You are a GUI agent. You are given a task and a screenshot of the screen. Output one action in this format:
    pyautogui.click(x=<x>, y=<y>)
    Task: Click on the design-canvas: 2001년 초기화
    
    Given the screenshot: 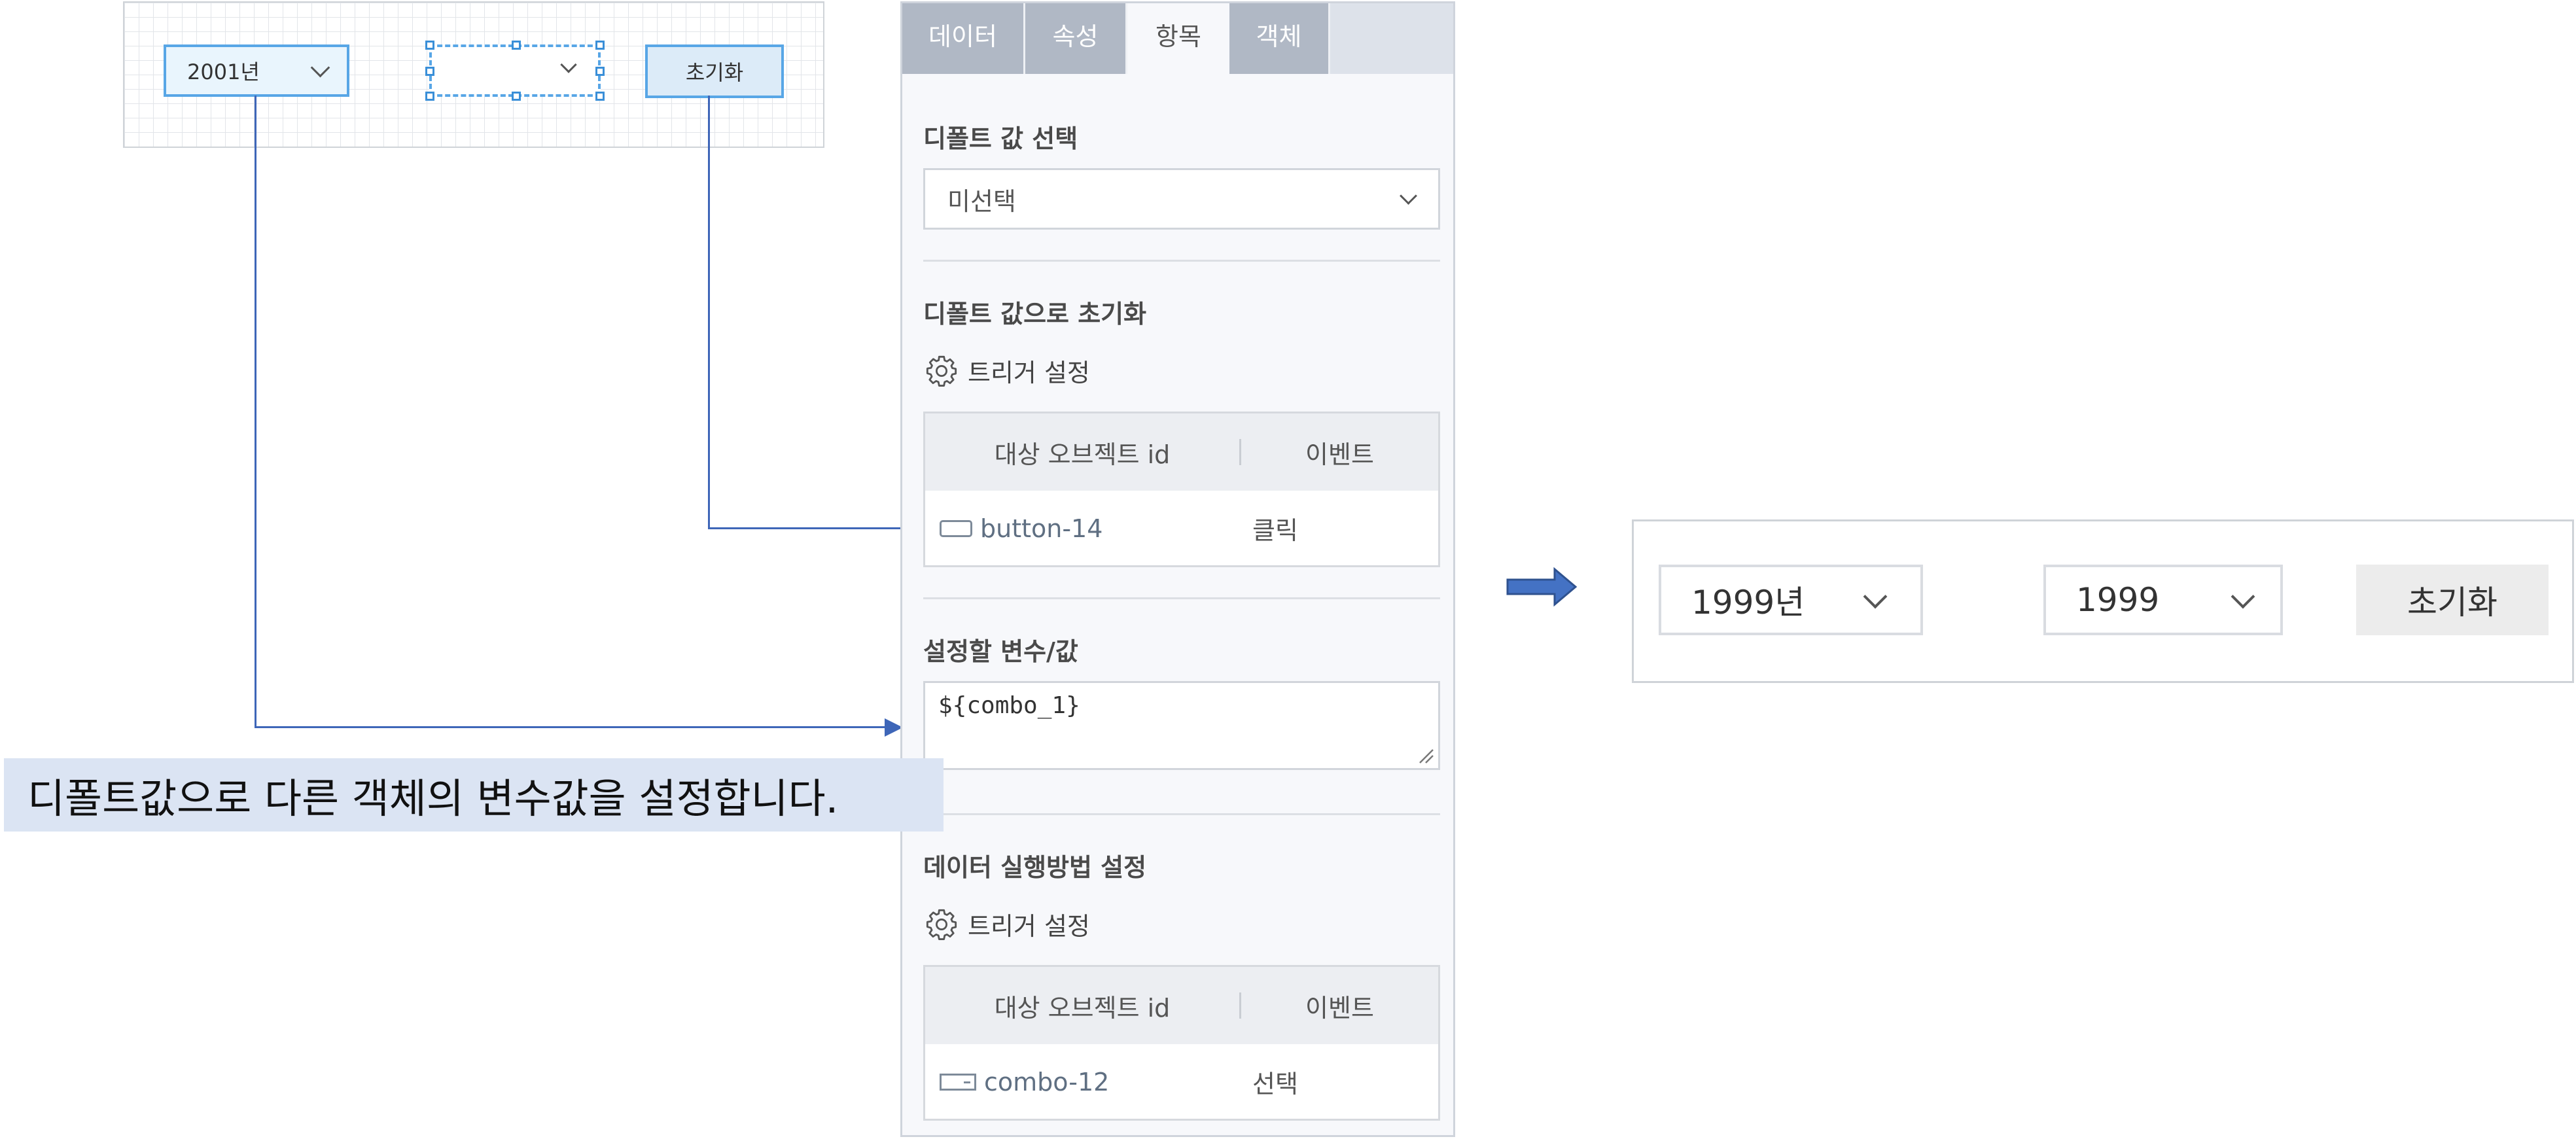 What is the action you would take?
    pyautogui.click(x=474, y=74)
    